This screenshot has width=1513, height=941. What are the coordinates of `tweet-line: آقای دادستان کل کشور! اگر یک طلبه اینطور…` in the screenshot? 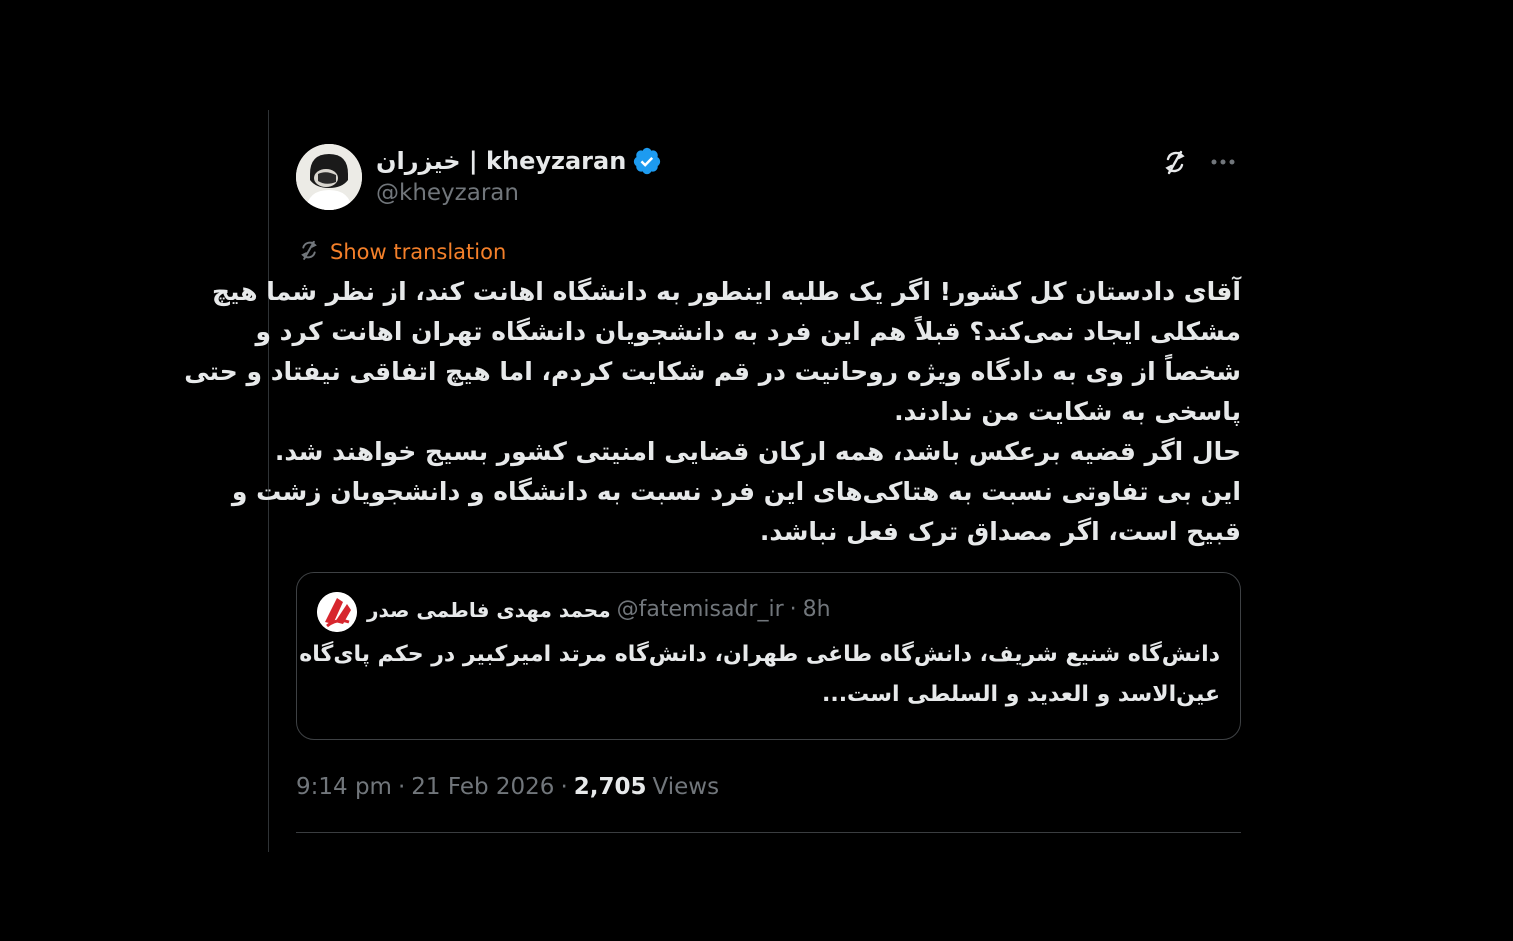 It's located at (726, 291).